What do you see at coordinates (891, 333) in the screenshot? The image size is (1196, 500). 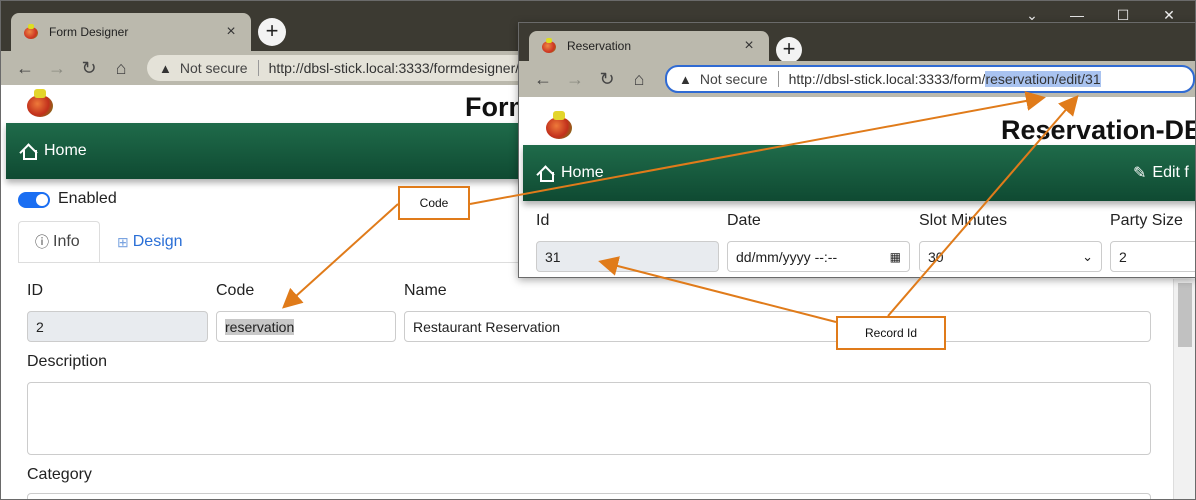 I see `record-id-callout: Record Id` at bounding box center [891, 333].